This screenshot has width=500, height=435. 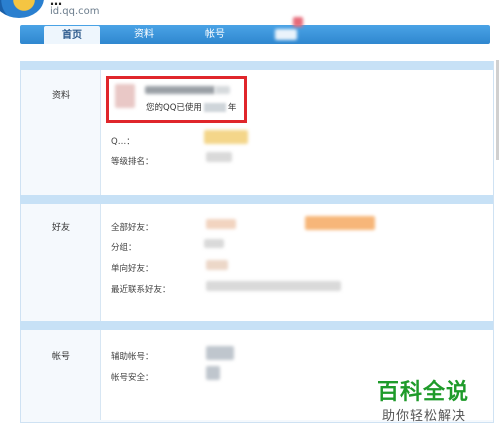 I want to click on friends-link, so click(x=340, y=223).